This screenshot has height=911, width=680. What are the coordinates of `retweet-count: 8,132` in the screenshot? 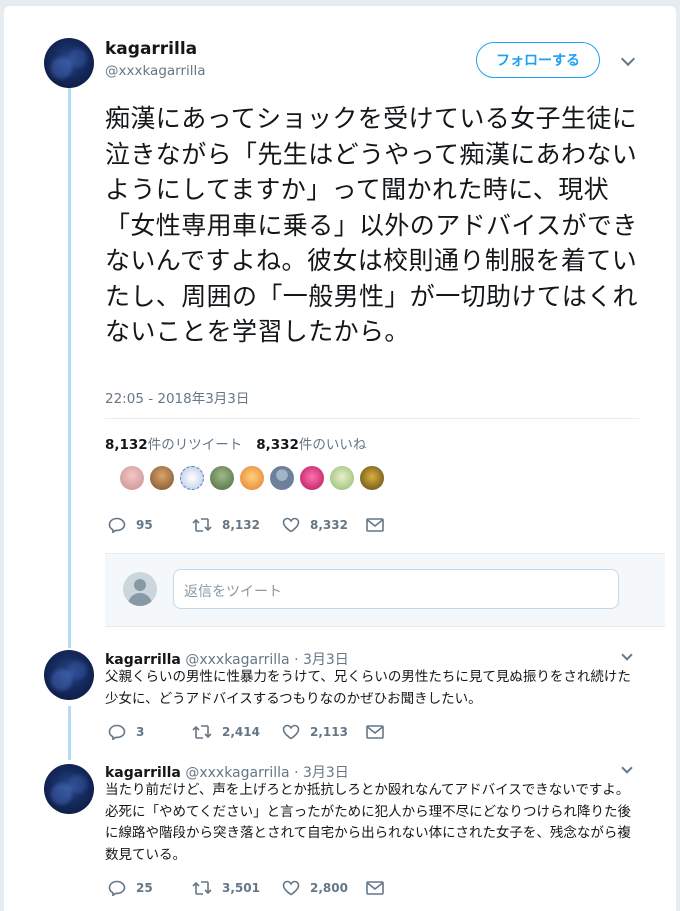 It's located at (241, 525).